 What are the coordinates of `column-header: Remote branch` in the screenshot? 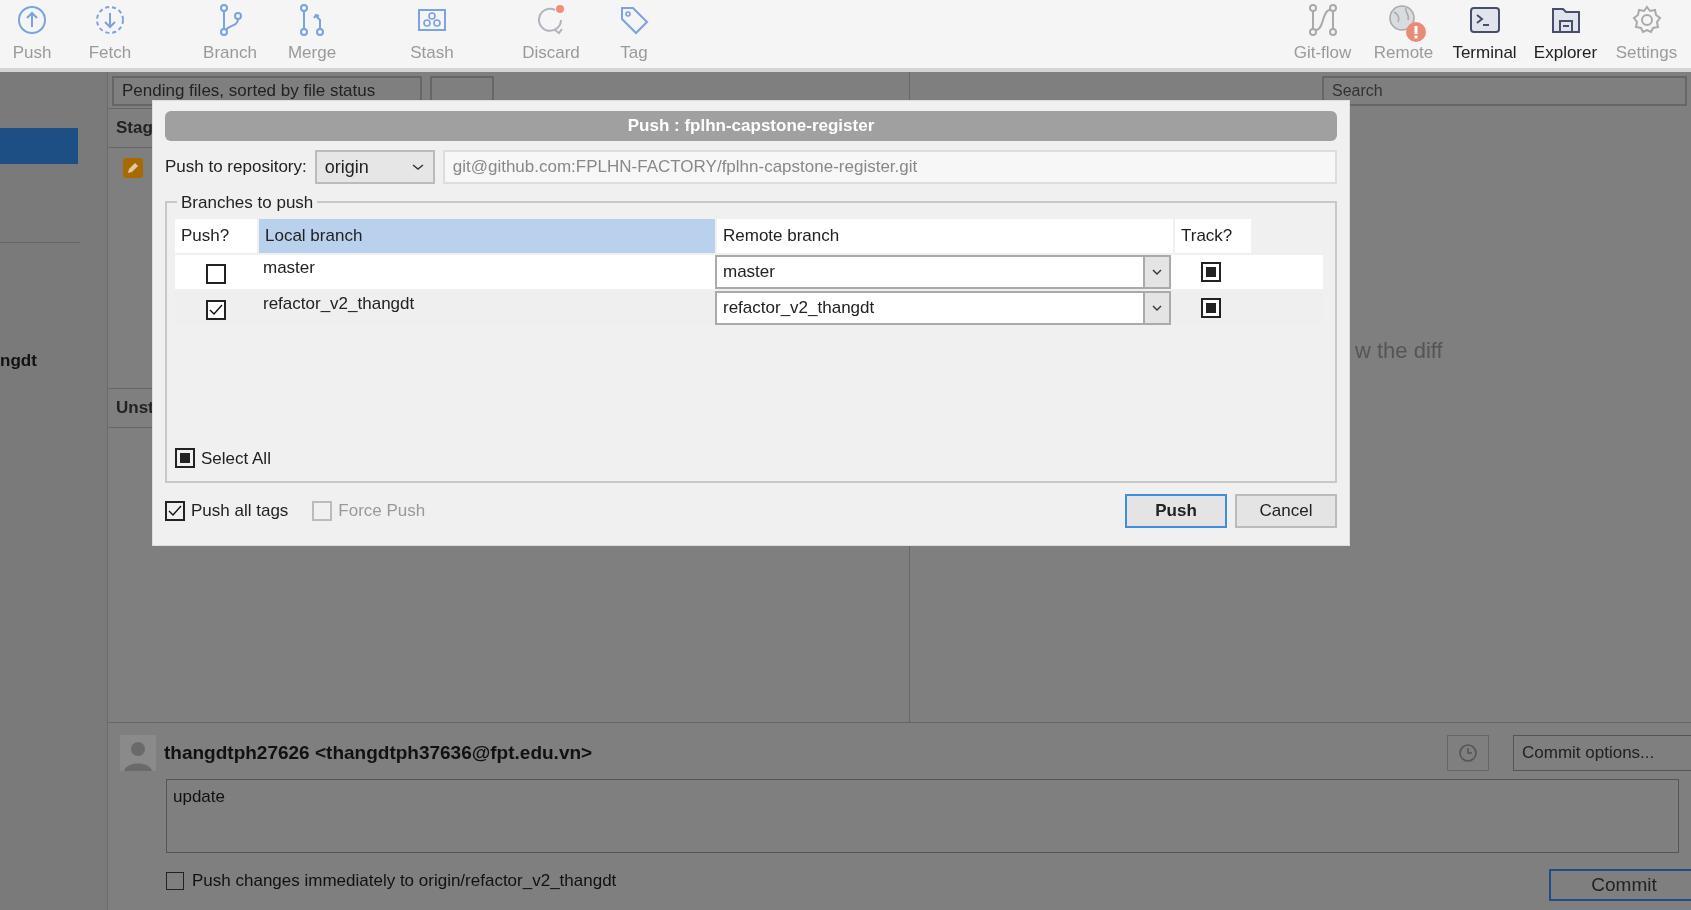 It's located at (945, 236).